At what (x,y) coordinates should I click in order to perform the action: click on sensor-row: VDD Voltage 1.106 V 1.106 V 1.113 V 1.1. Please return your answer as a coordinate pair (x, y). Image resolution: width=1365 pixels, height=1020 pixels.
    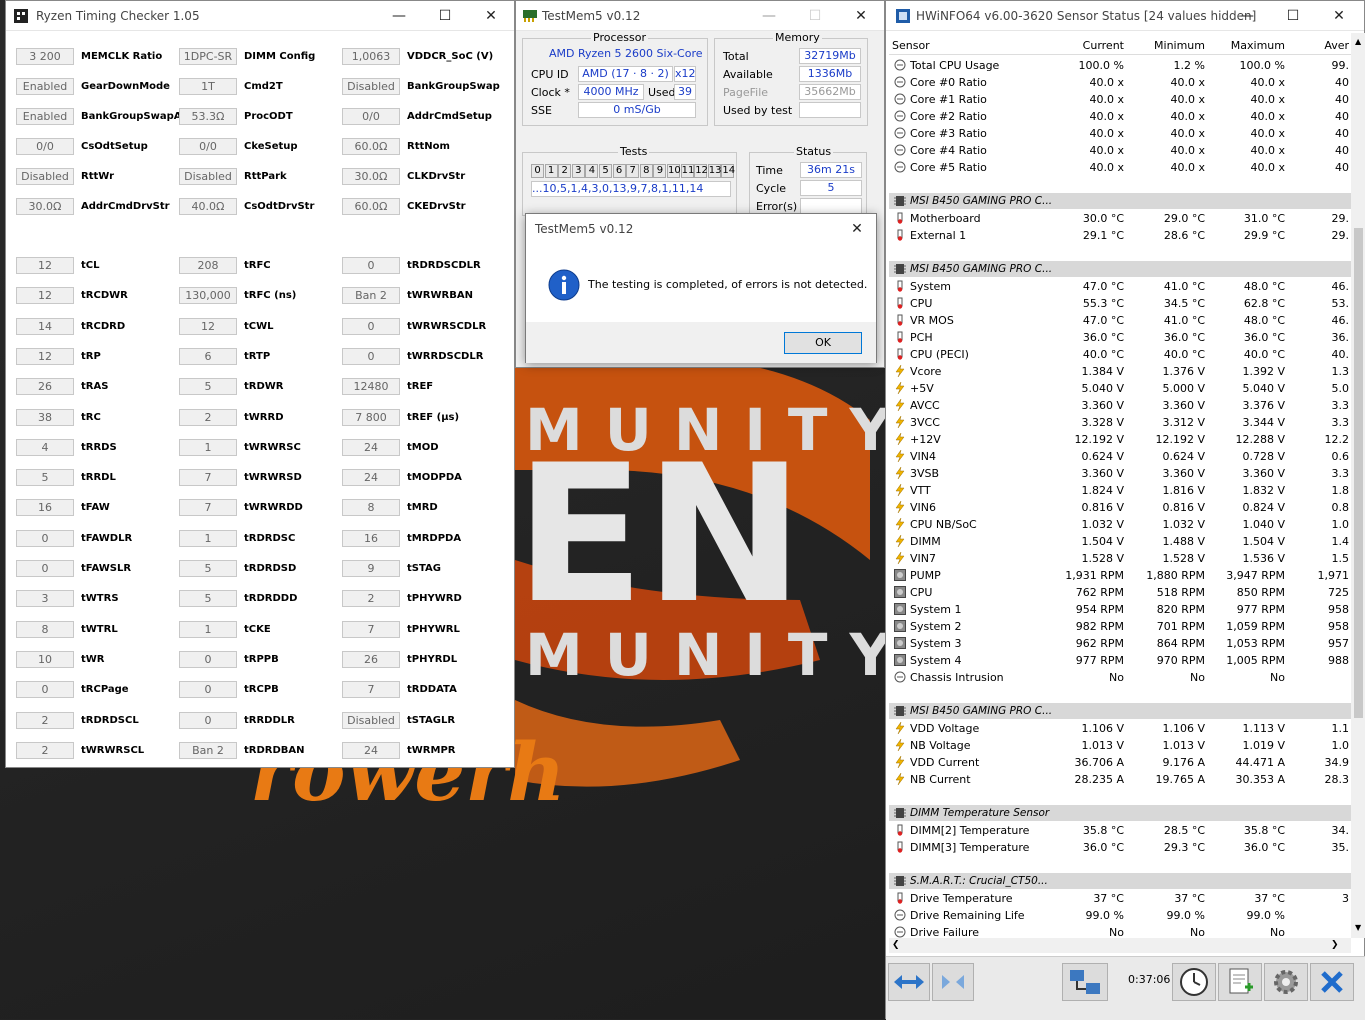
    Looking at the image, I should click on (1120, 728).